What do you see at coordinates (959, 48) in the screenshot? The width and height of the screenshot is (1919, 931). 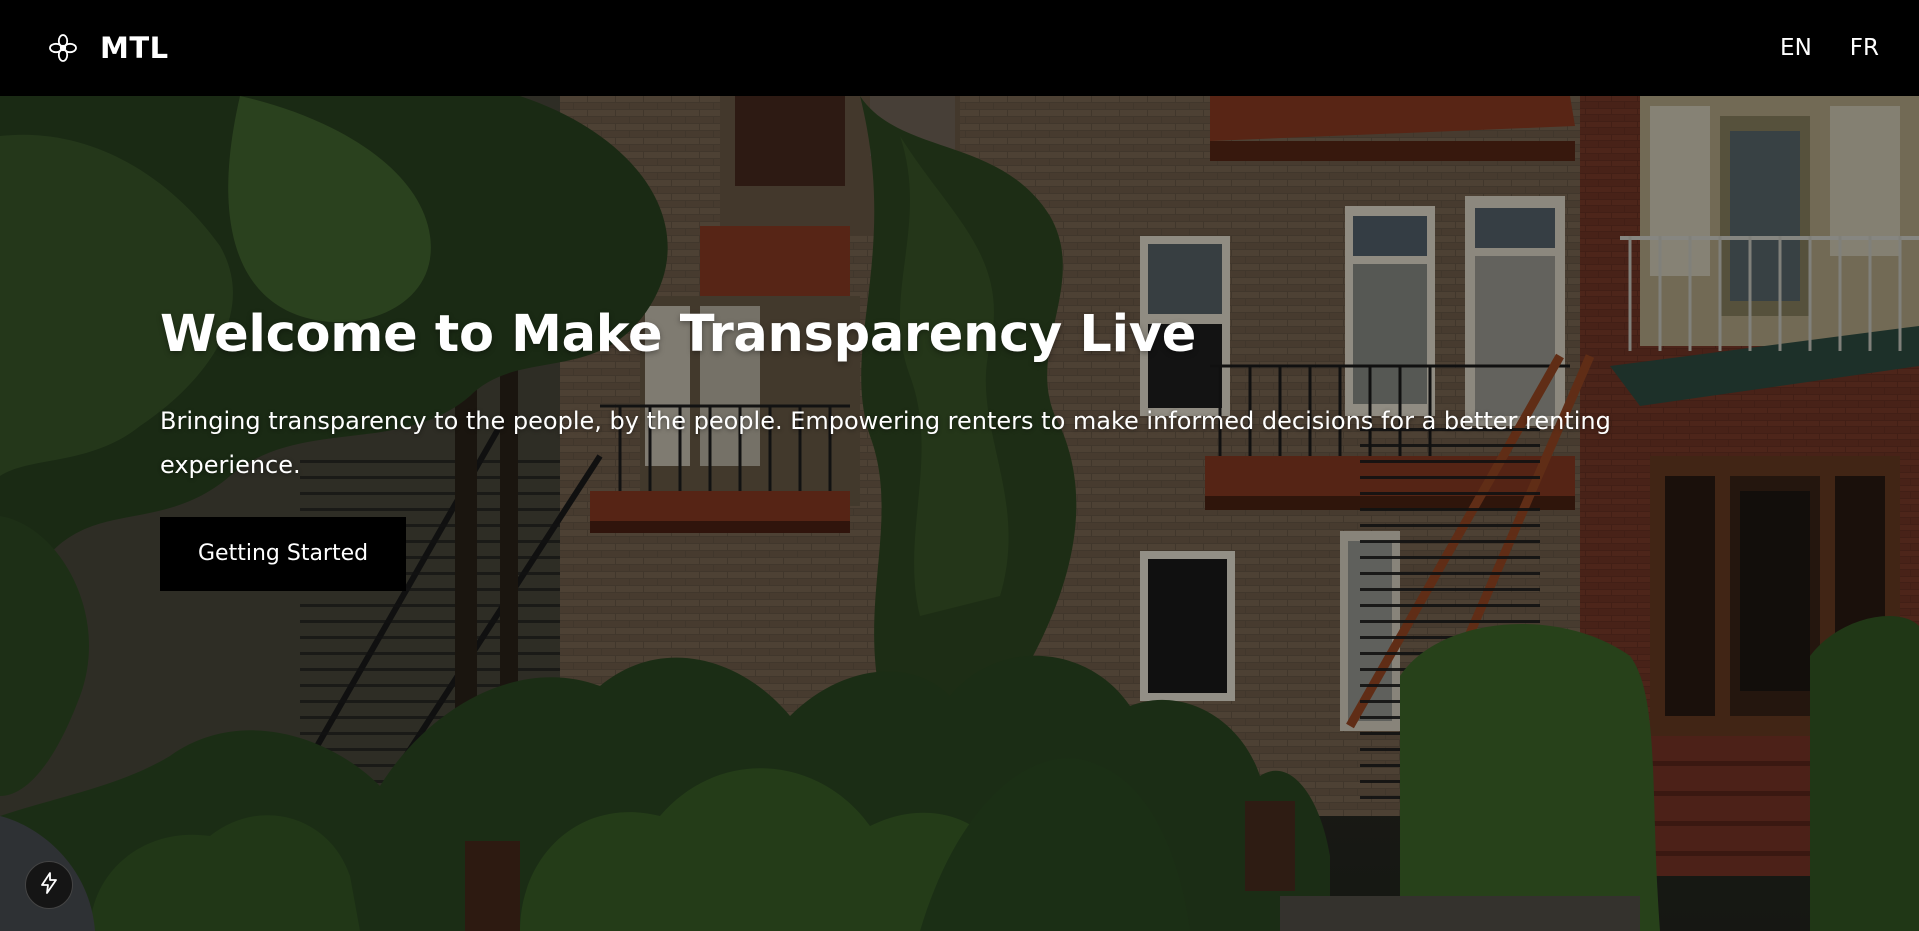 I see `top-navbar: MTL EN FR` at bounding box center [959, 48].